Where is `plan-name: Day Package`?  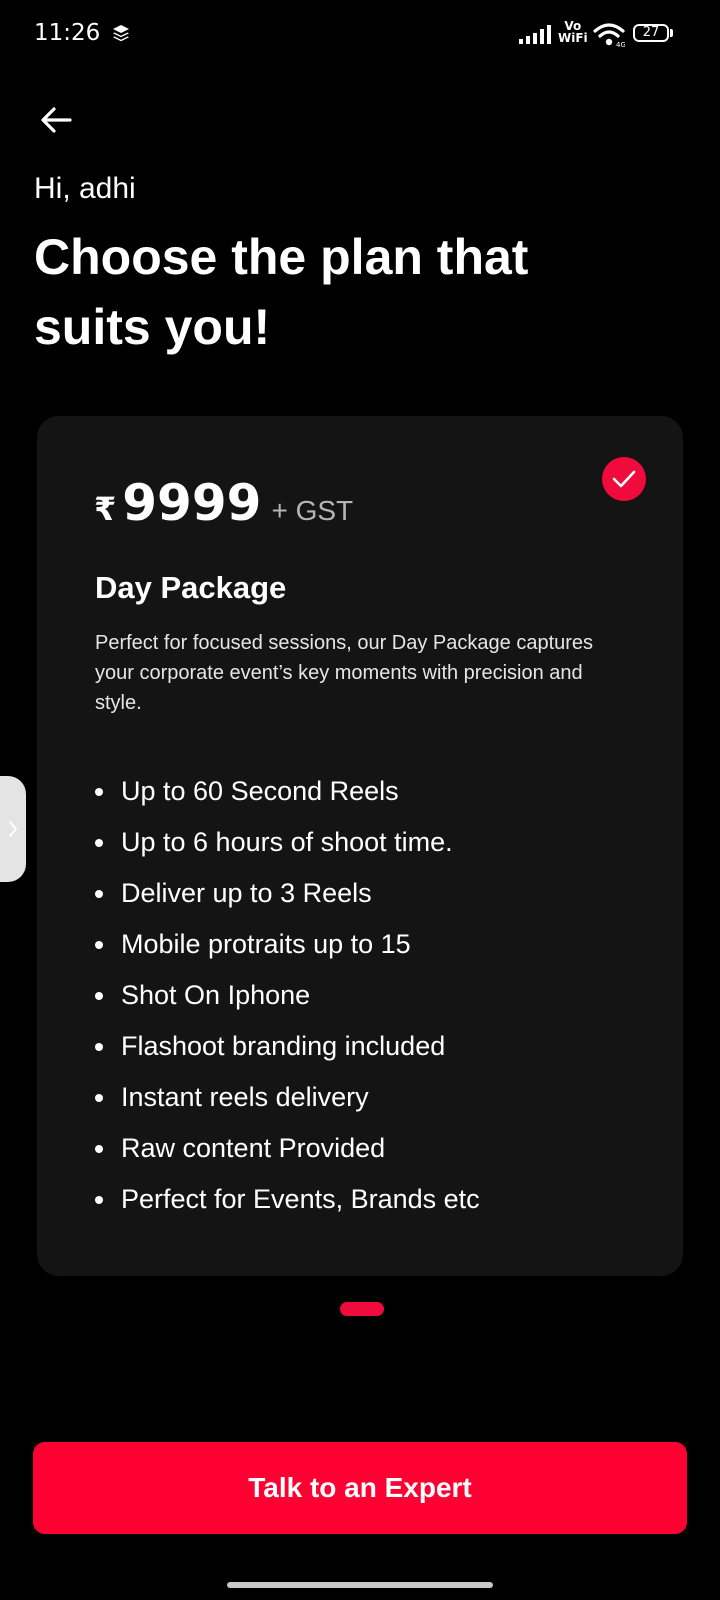
plan-name: Day Package is located at coordinates (191, 587).